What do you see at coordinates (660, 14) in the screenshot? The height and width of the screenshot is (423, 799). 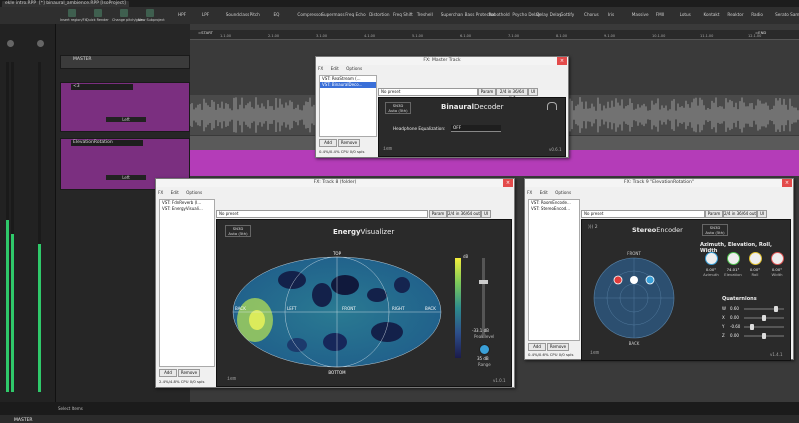 I see `toolbar-fx-button: FMII` at bounding box center [660, 14].